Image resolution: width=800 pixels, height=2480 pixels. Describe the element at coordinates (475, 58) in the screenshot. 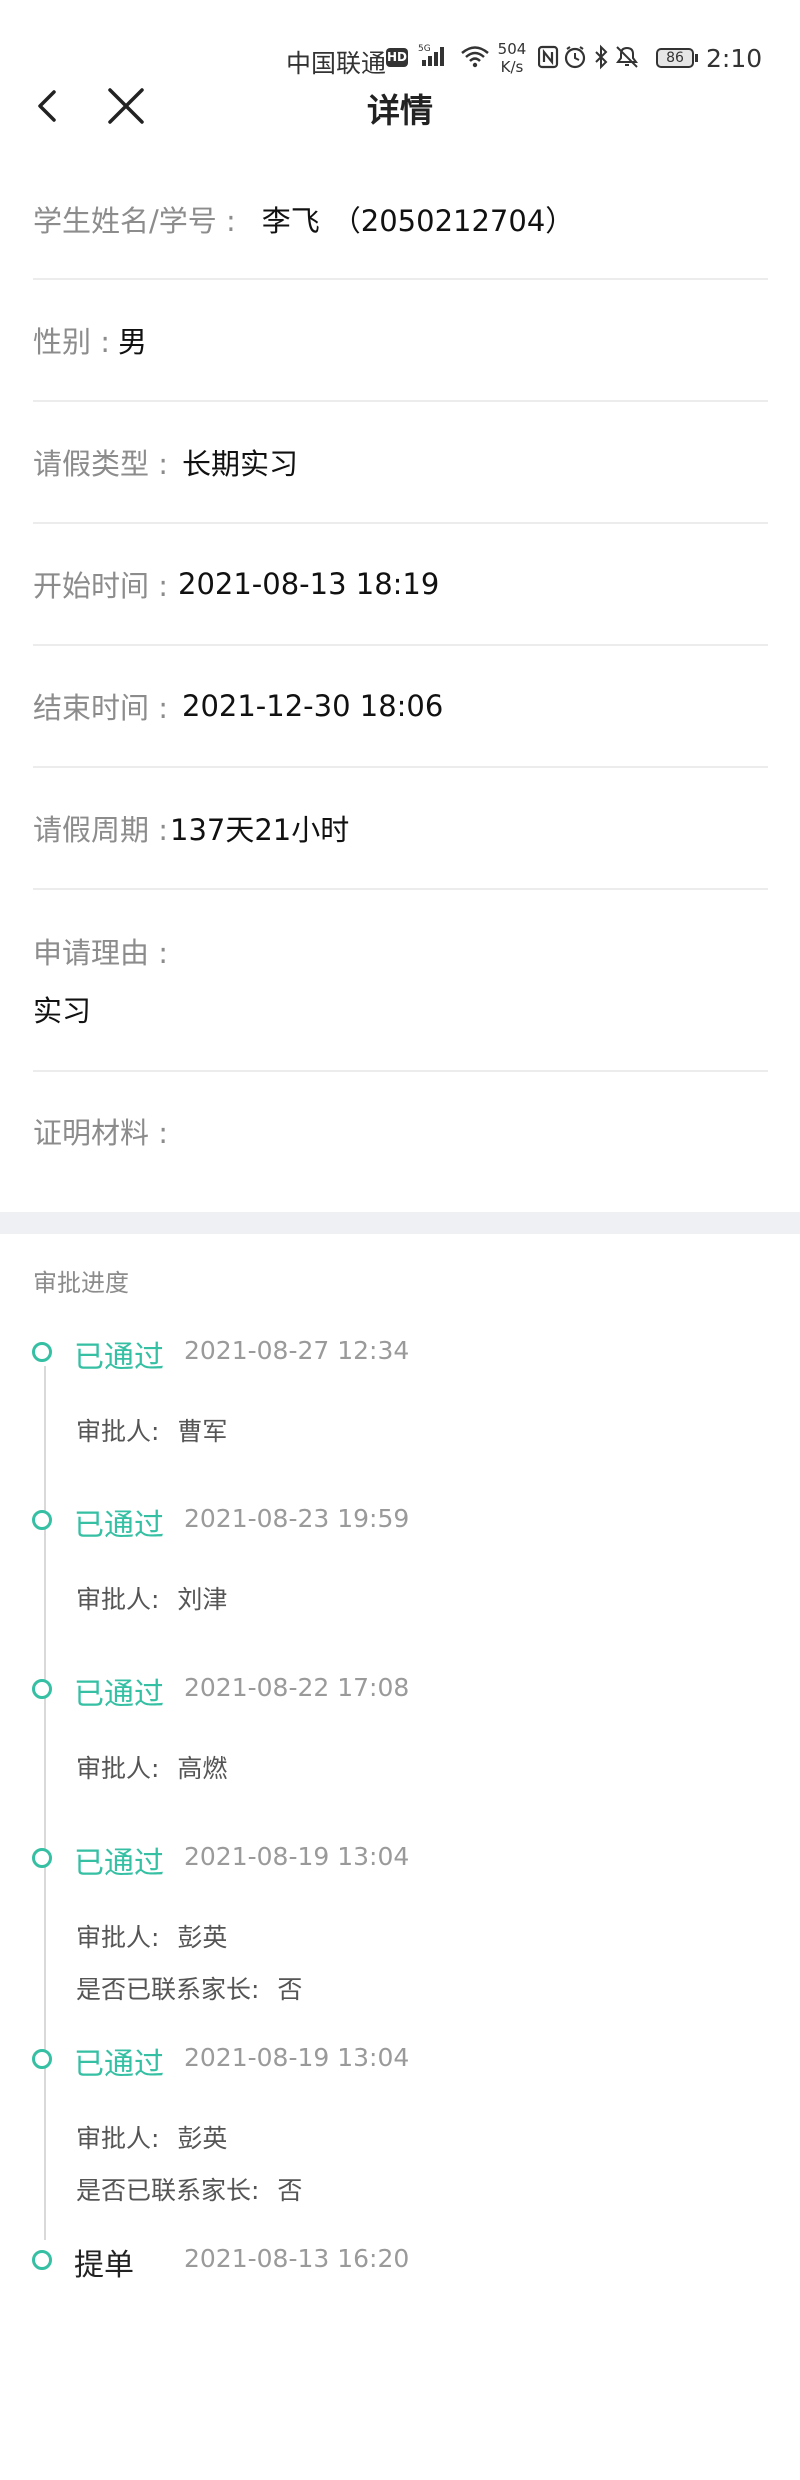

I see `wifi-icon` at that location.